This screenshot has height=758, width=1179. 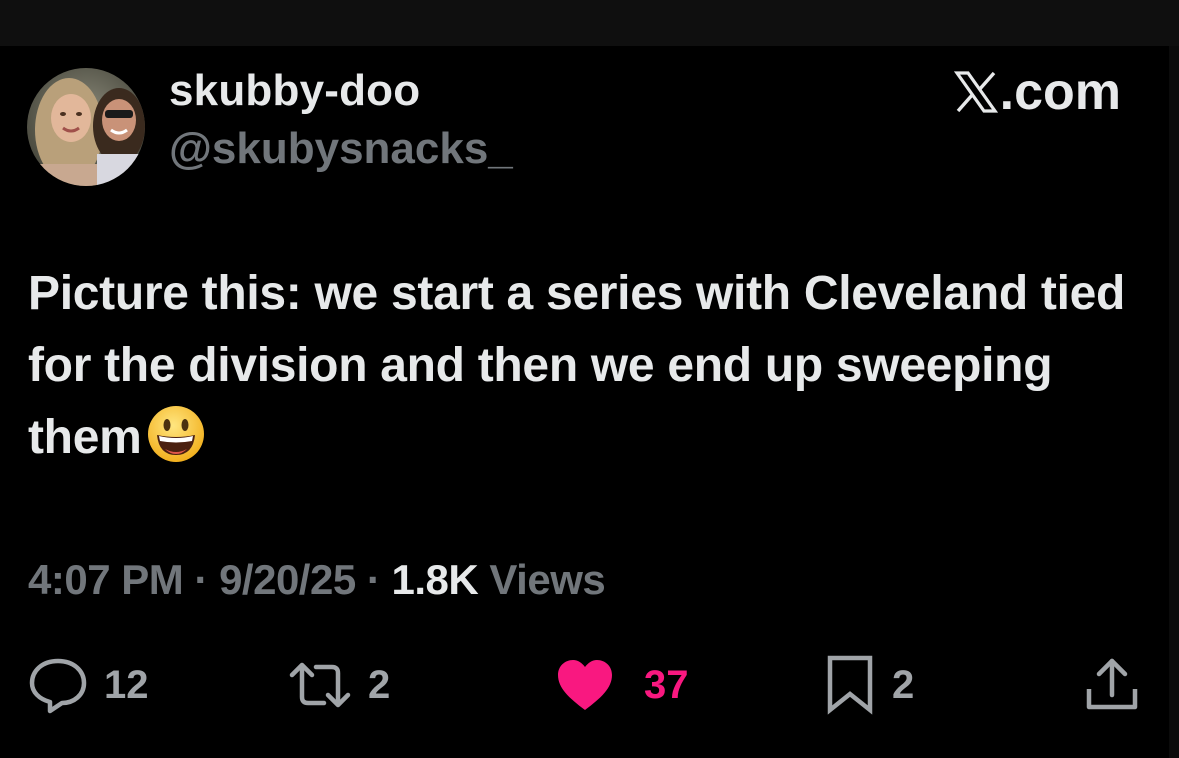 I want to click on grinning-face-emoji-icon, so click(x=176, y=434).